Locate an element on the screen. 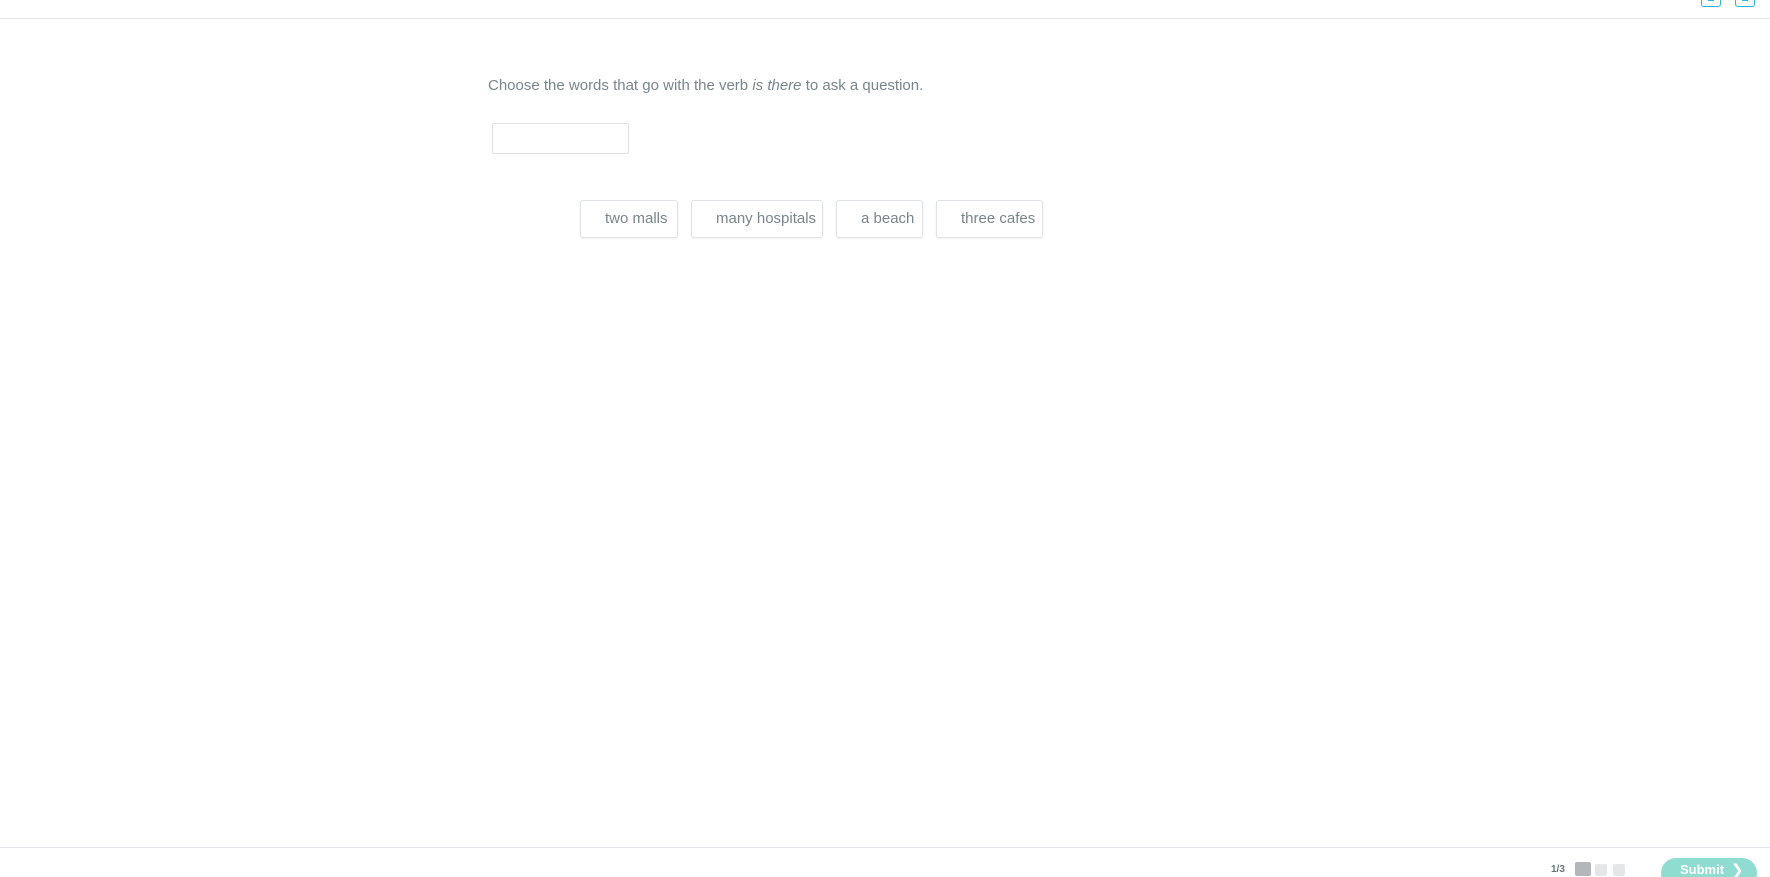  chevron-right-icon: ❯ is located at coordinates (1737, 869).